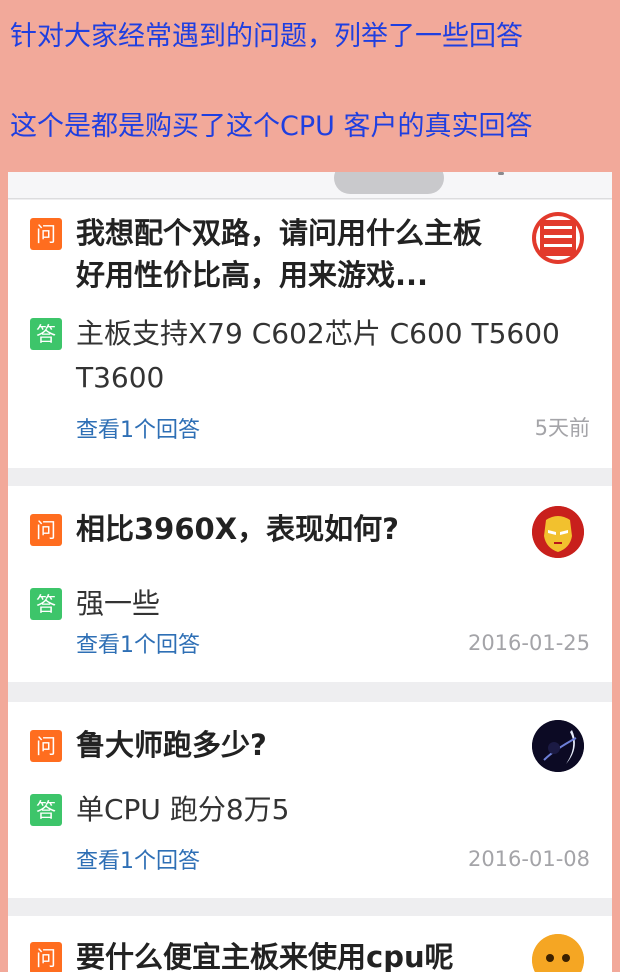 Image resolution: width=620 pixels, height=972 pixels. Describe the element at coordinates (389, 183) in the screenshot. I see `scroll-pill` at that location.